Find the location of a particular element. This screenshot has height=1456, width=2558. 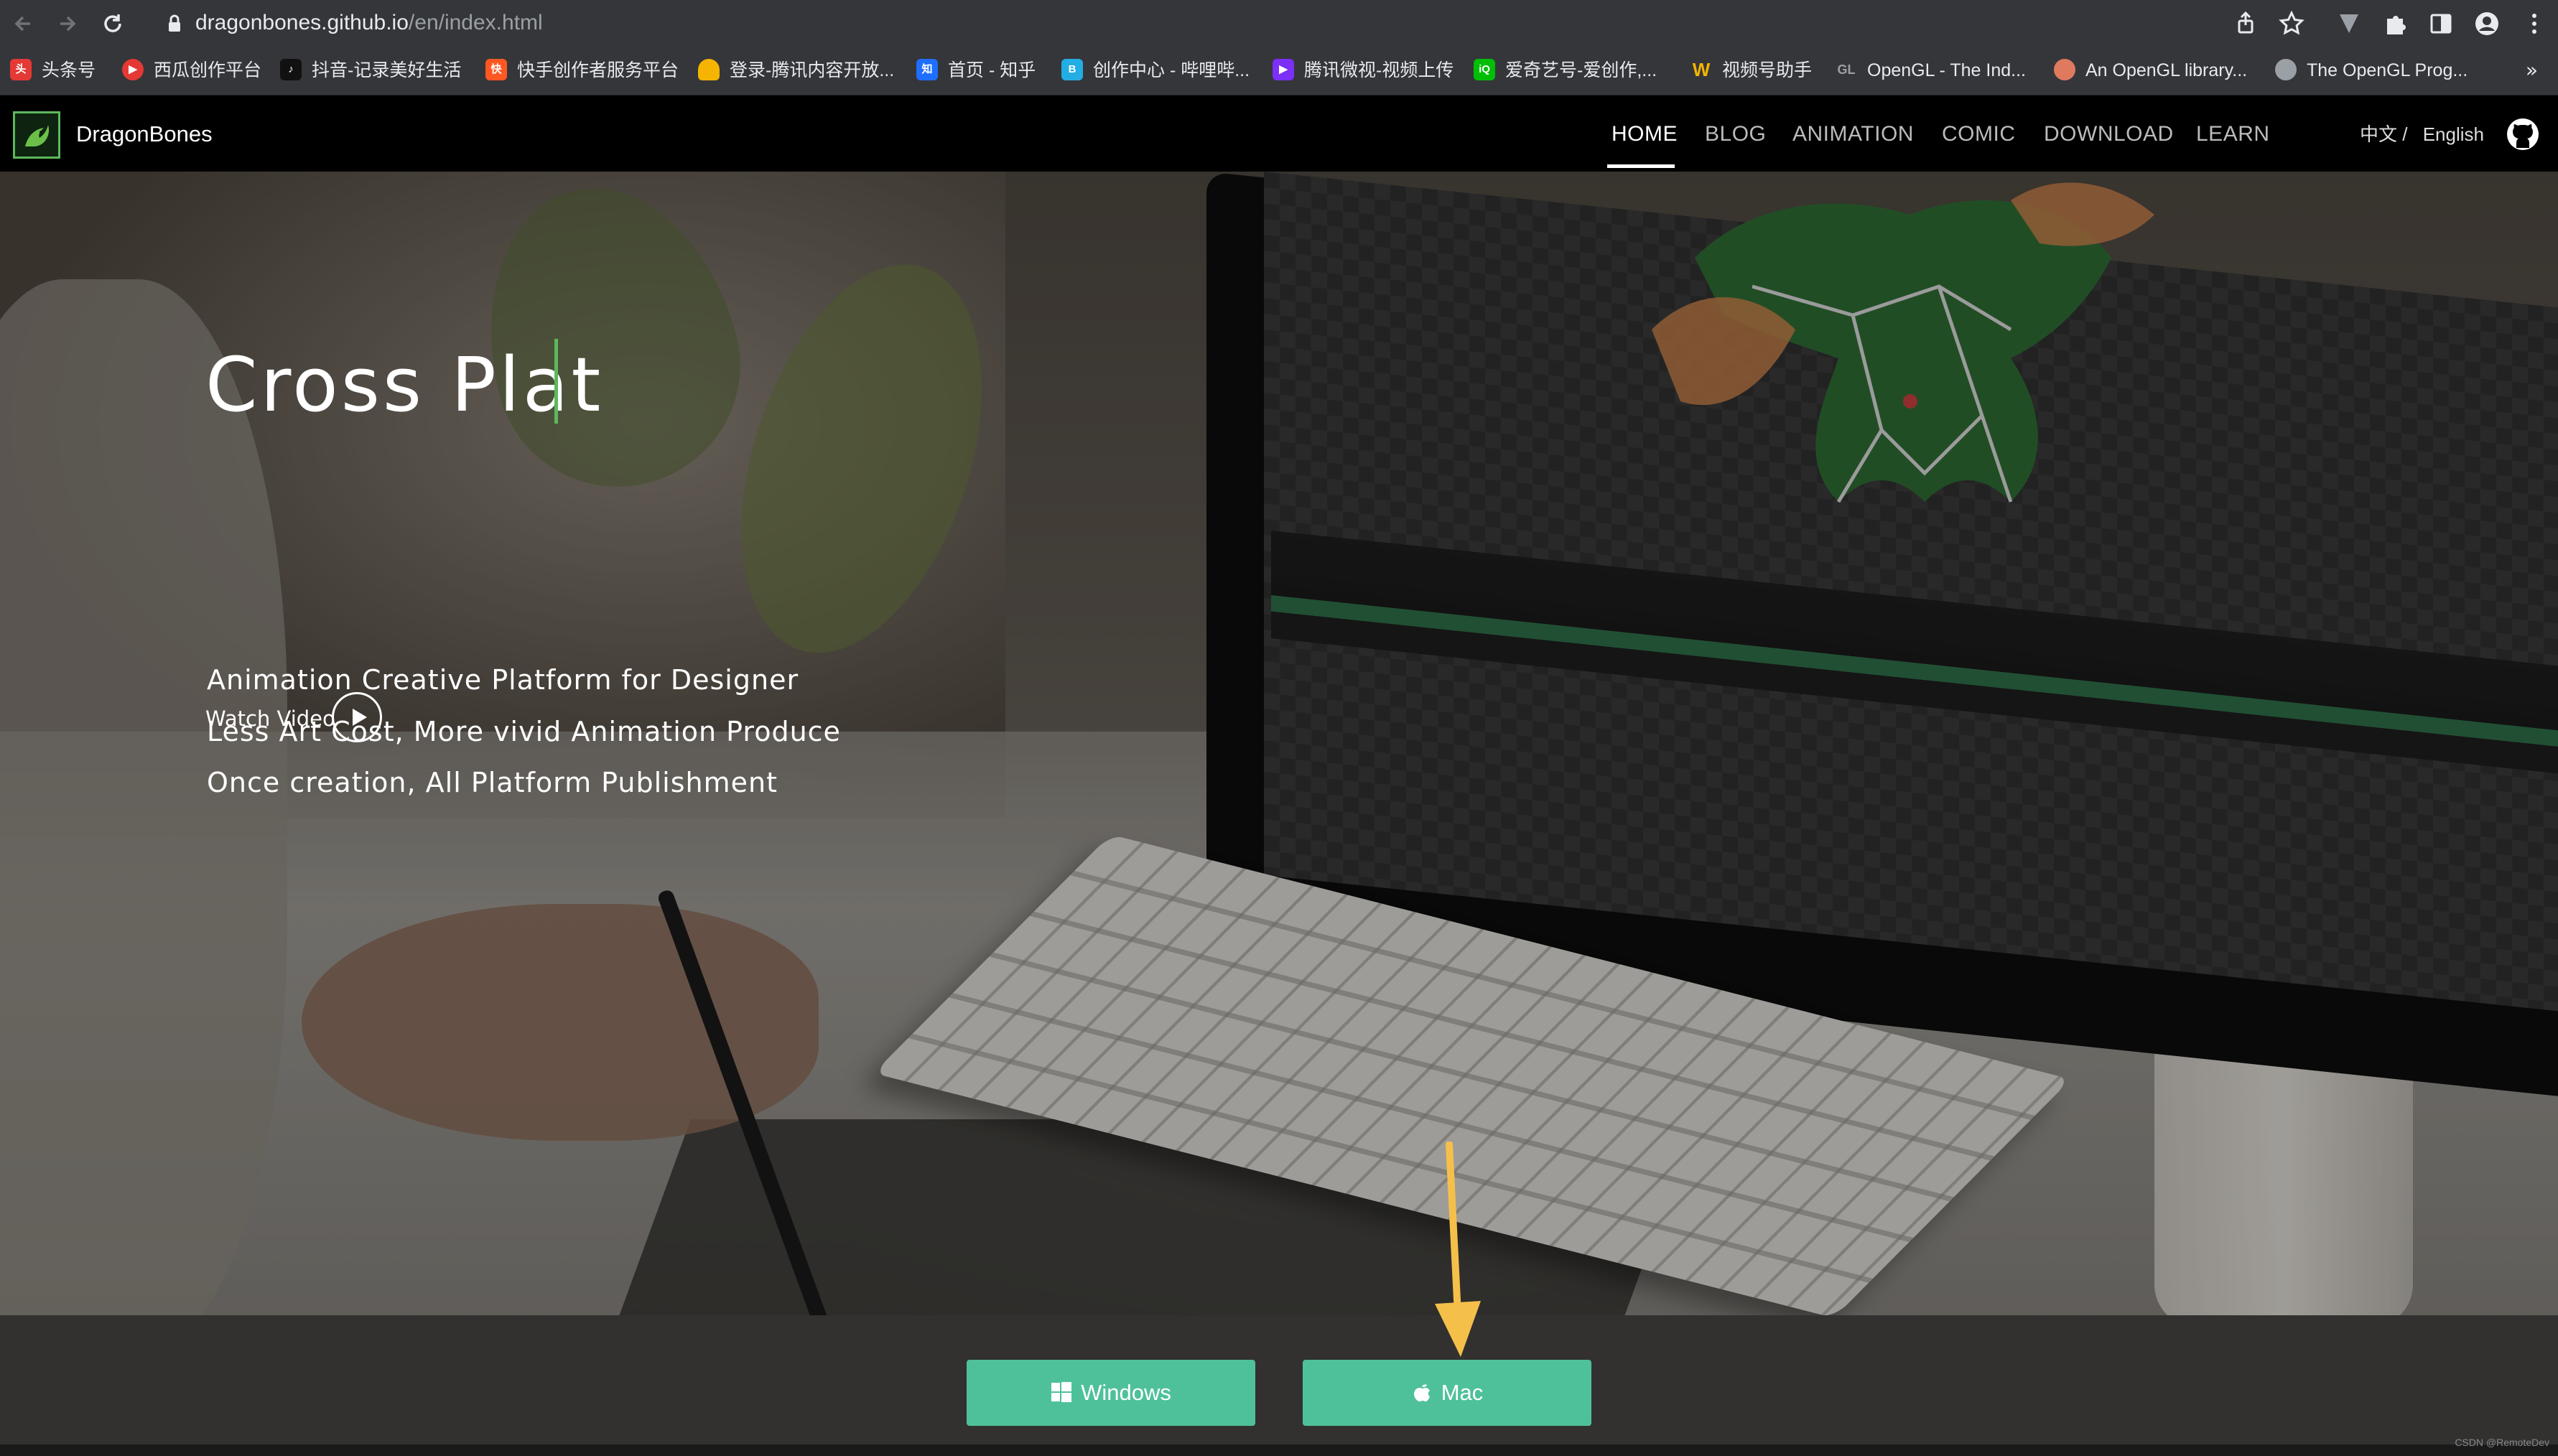

hero-tagline: Animation Creative Platform for Designer is located at coordinates (503, 680).